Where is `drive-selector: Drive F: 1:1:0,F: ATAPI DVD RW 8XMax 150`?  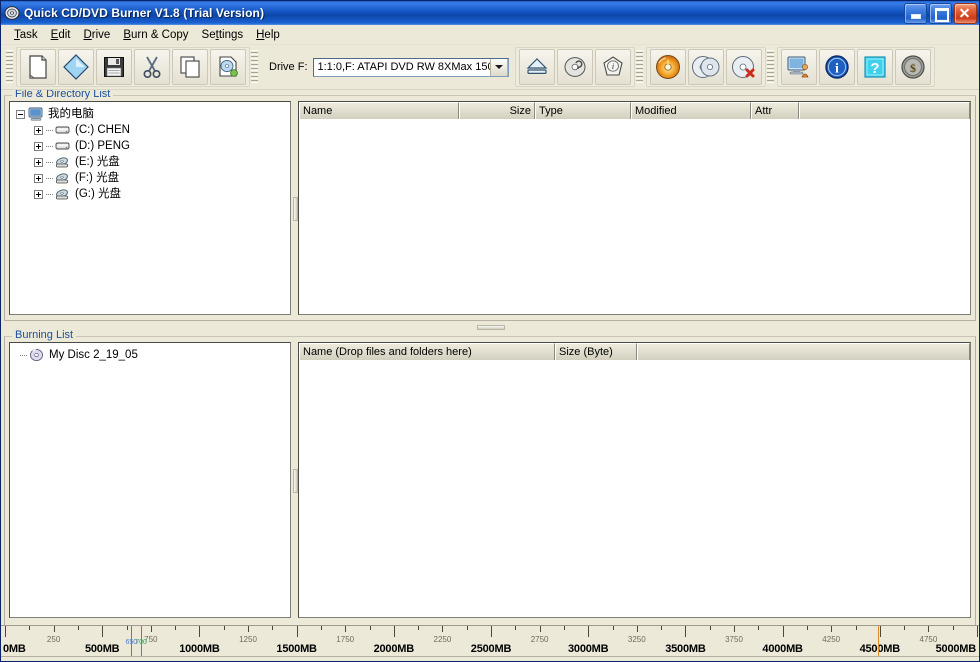
drive-selector: Drive F: 1:1:0,F: ATAPI DVD RW 8XMax 150 is located at coordinates (388, 67).